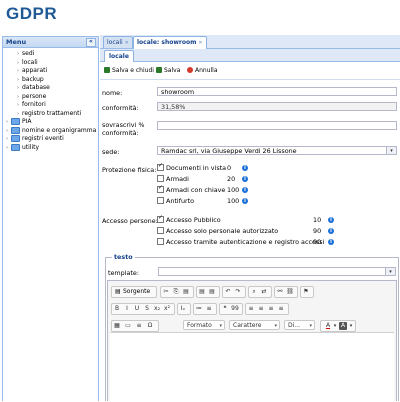  What do you see at coordinates (157, 309) in the screenshot?
I see `editor-tool-icon: x₂` at bounding box center [157, 309].